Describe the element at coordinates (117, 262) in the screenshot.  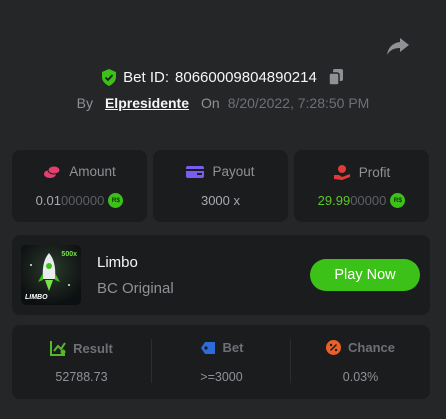
I see `game-name: Limbo` at that location.